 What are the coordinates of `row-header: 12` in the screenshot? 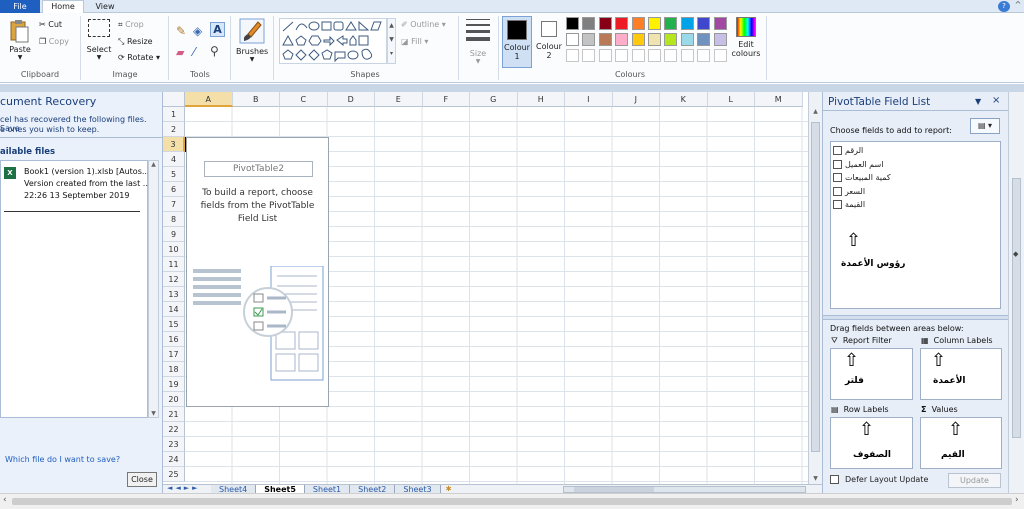 It's located at (174, 279).